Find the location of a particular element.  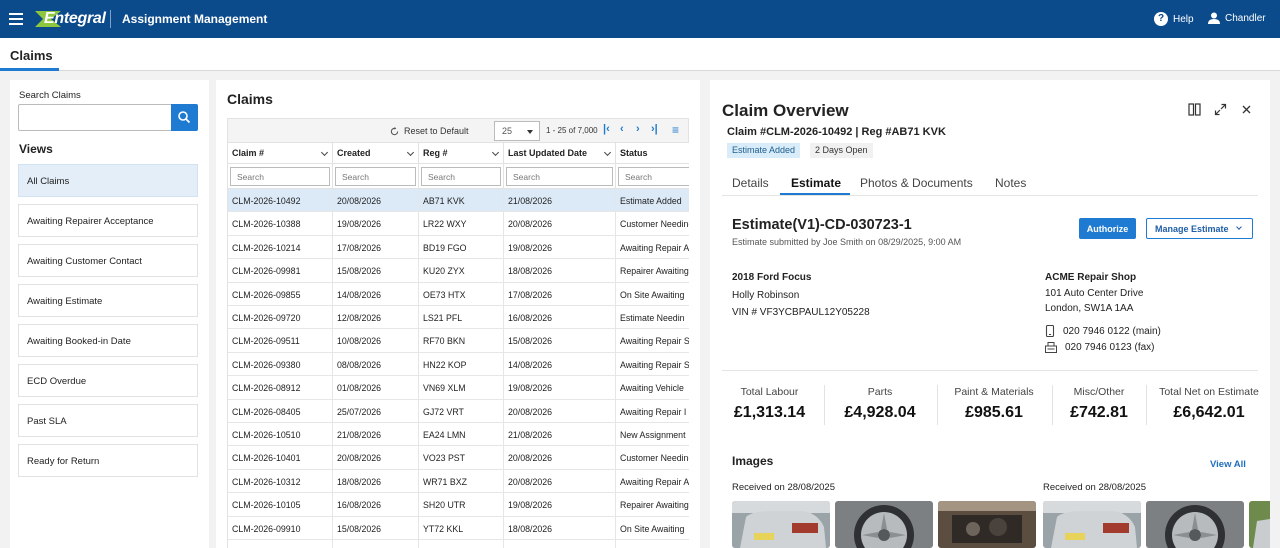

view-awaiting-estimate: Awaiting Estimate is located at coordinates (108, 300).